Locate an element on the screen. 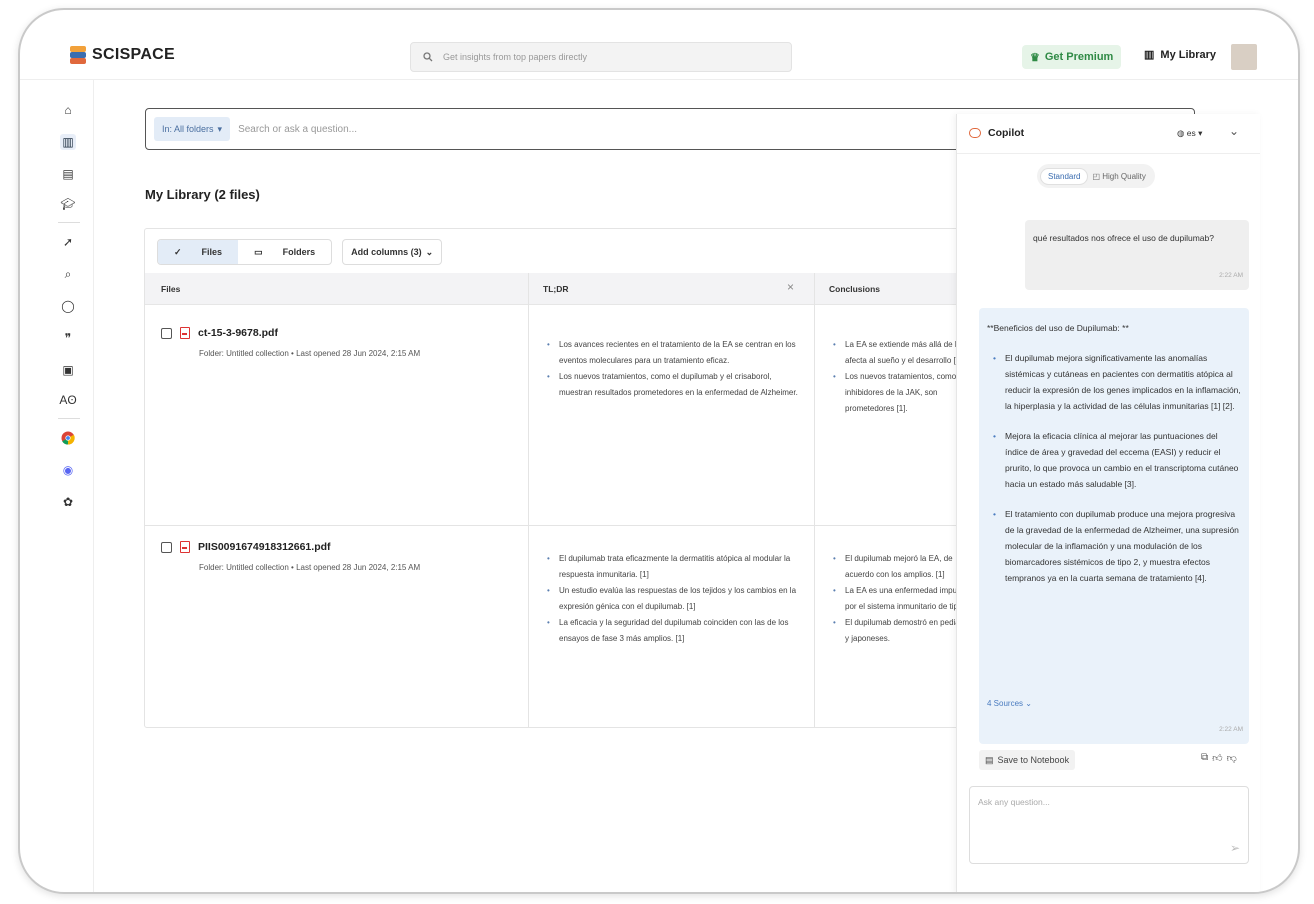 Image resolution: width=1314 pixels, height=904 pixels. copilot-icon is located at coordinates (975, 133).